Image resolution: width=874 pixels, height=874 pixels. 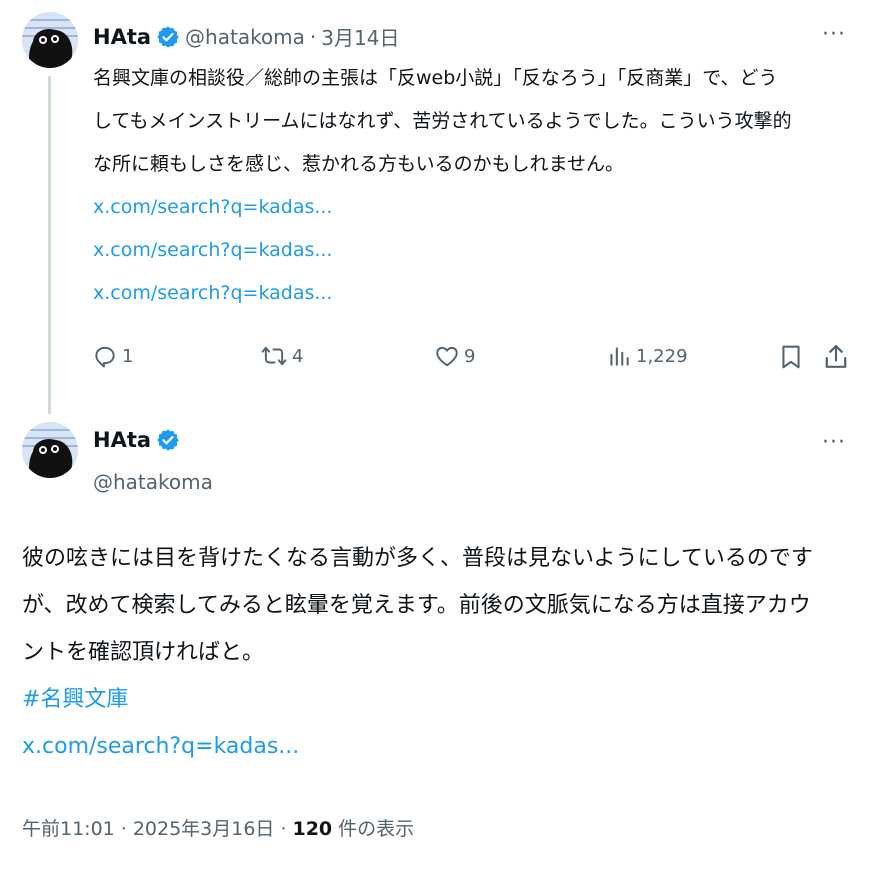 What do you see at coordinates (442, 699) in the screenshot?
I see `hashtag-link: #名興文庫` at bounding box center [442, 699].